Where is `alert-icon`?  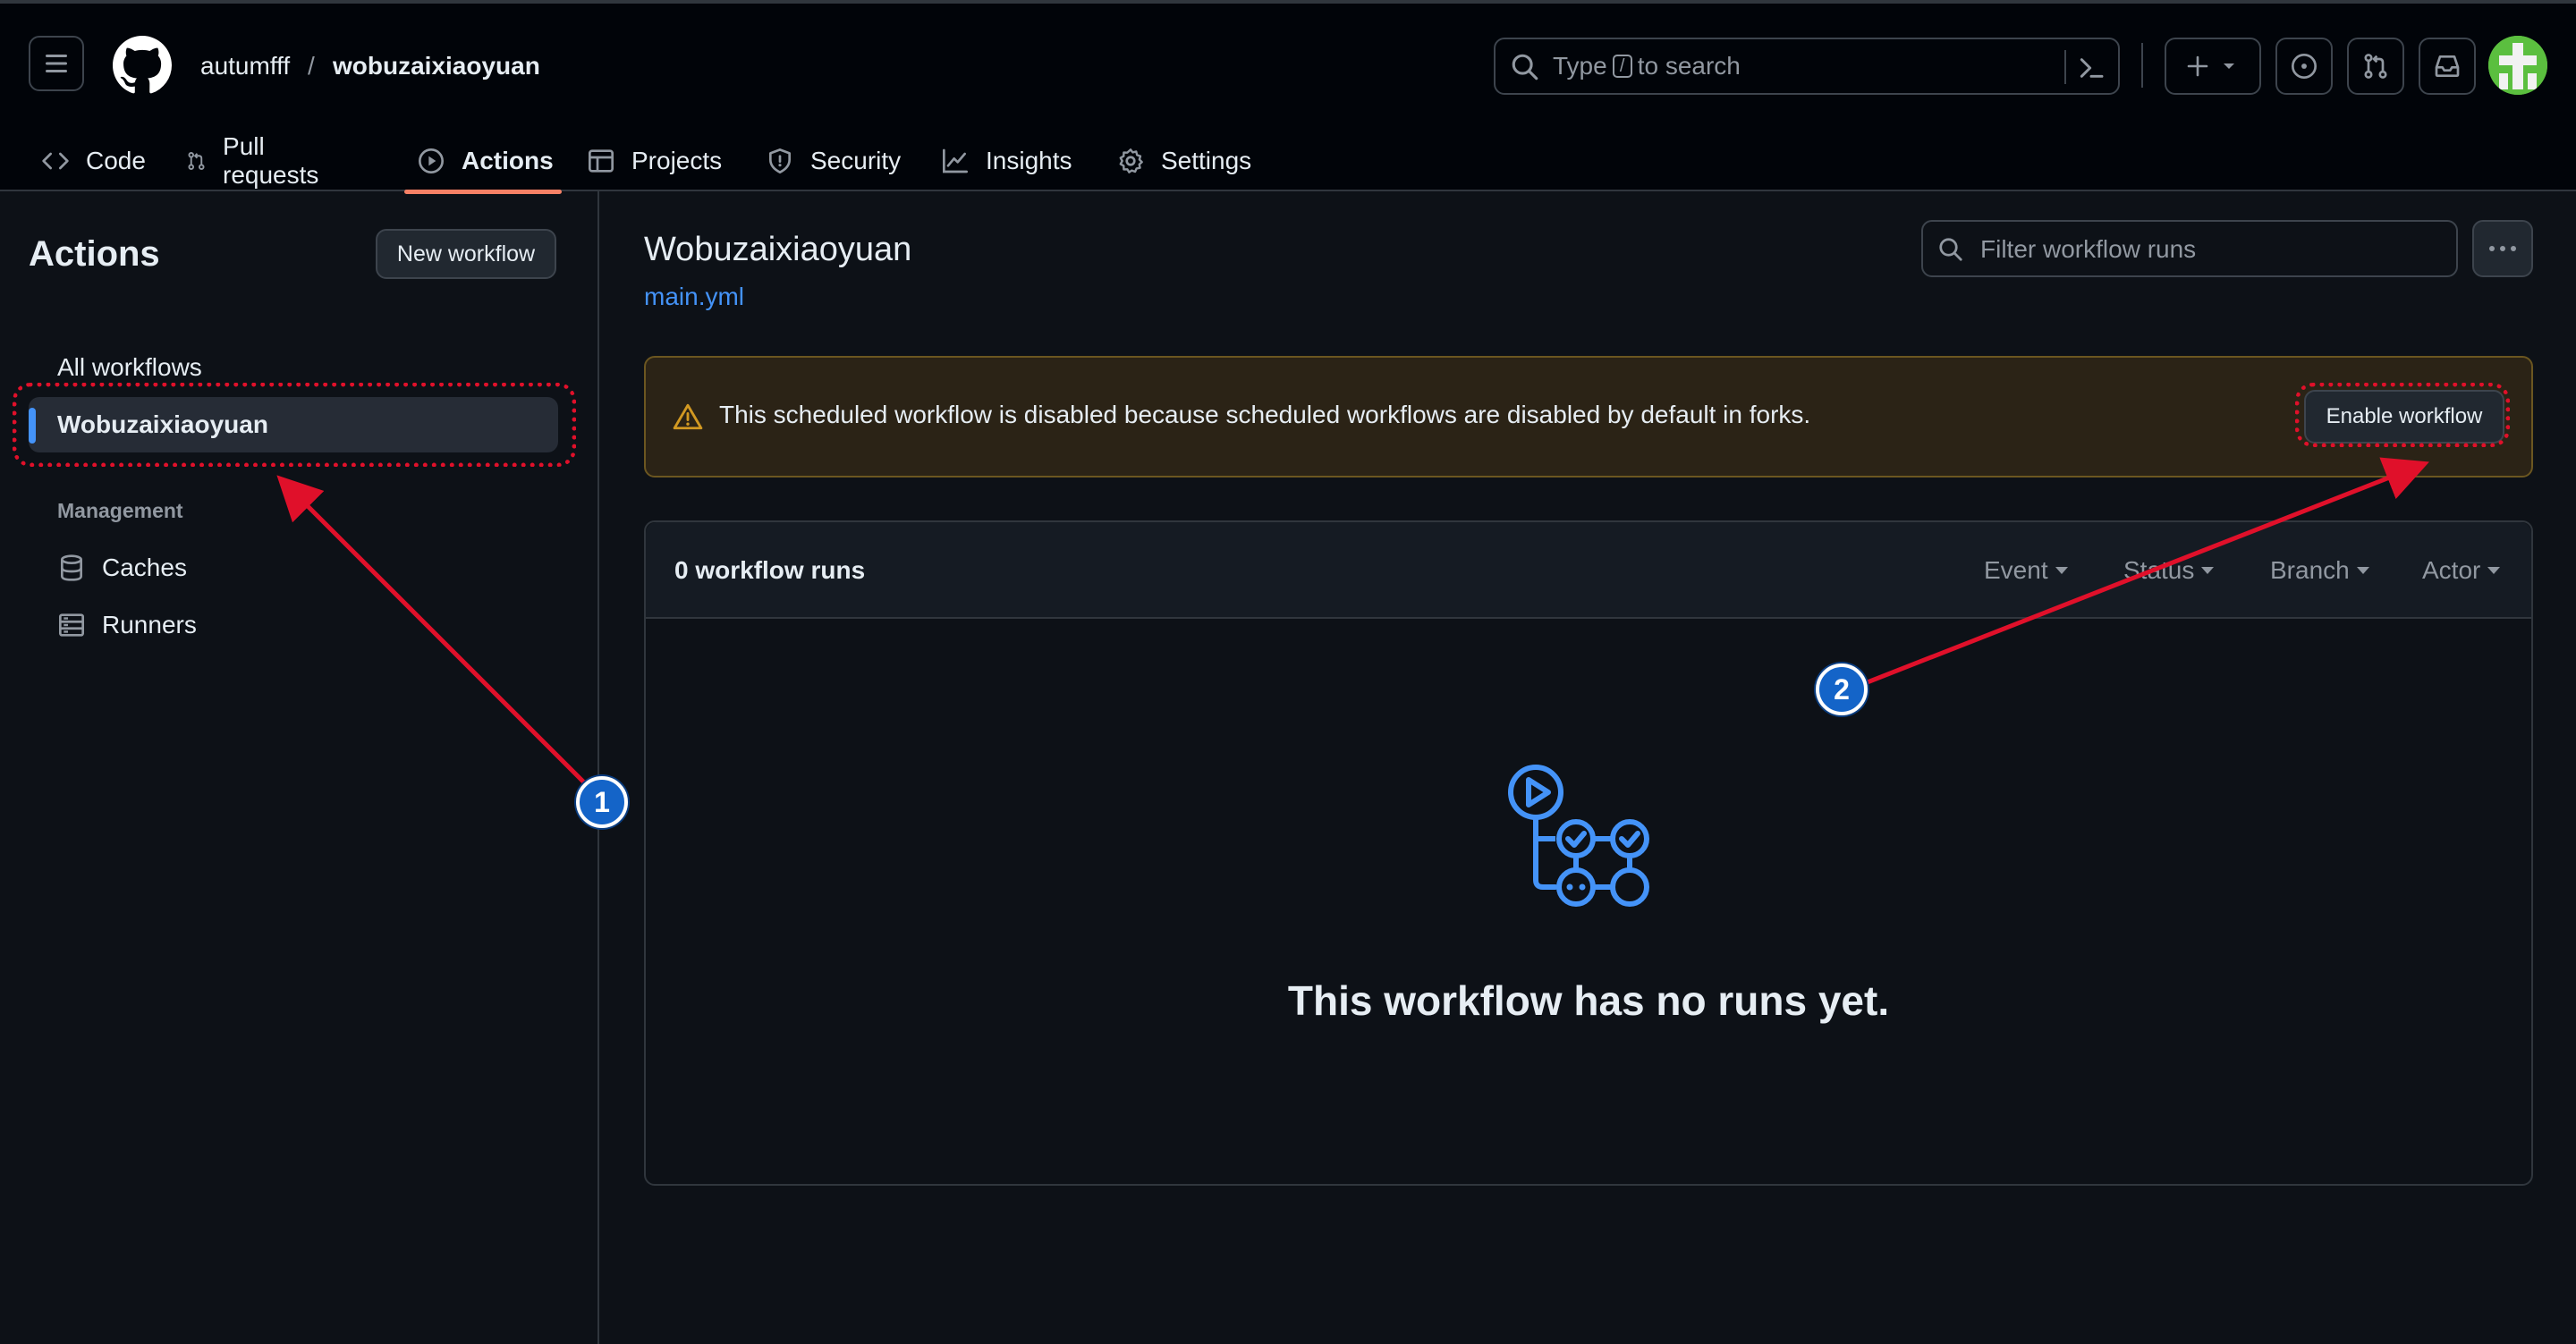 alert-icon is located at coordinates (688, 416).